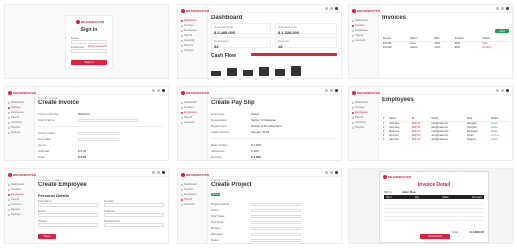 This screenshot has width=517, height=248. I want to click on form-row: Notes, so click(274, 240).